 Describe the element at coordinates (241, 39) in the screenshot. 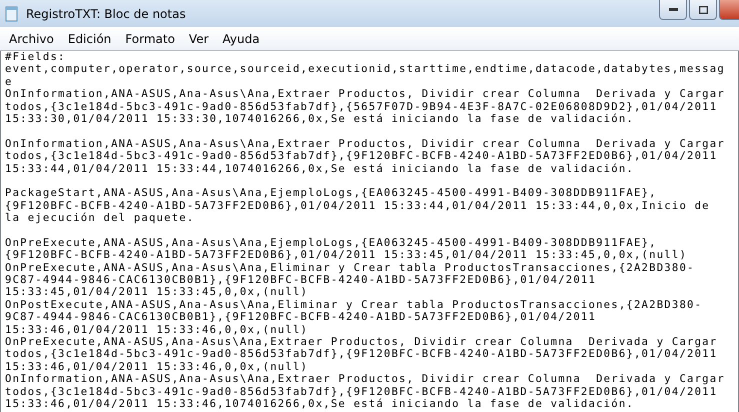

I see `menu-item: Ayuda` at that location.